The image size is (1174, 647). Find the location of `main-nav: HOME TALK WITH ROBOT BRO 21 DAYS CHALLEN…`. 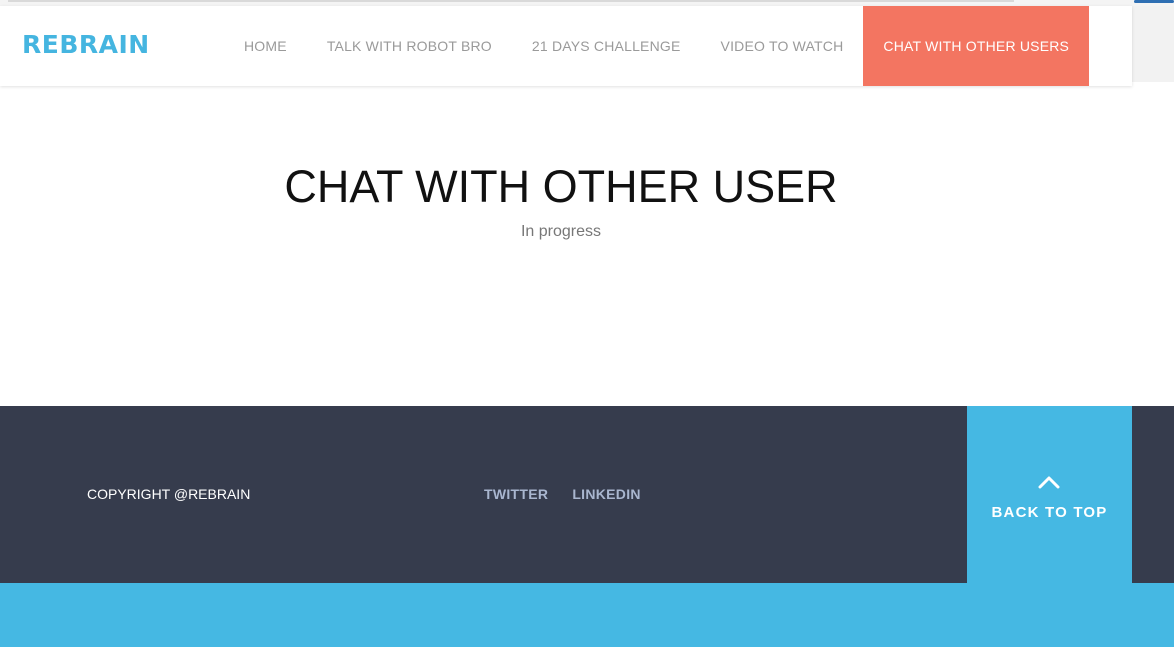

main-nav: HOME TALK WITH ROBOT BRO 21 DAYS CHALLEN… is located at coordinates (657, 46).